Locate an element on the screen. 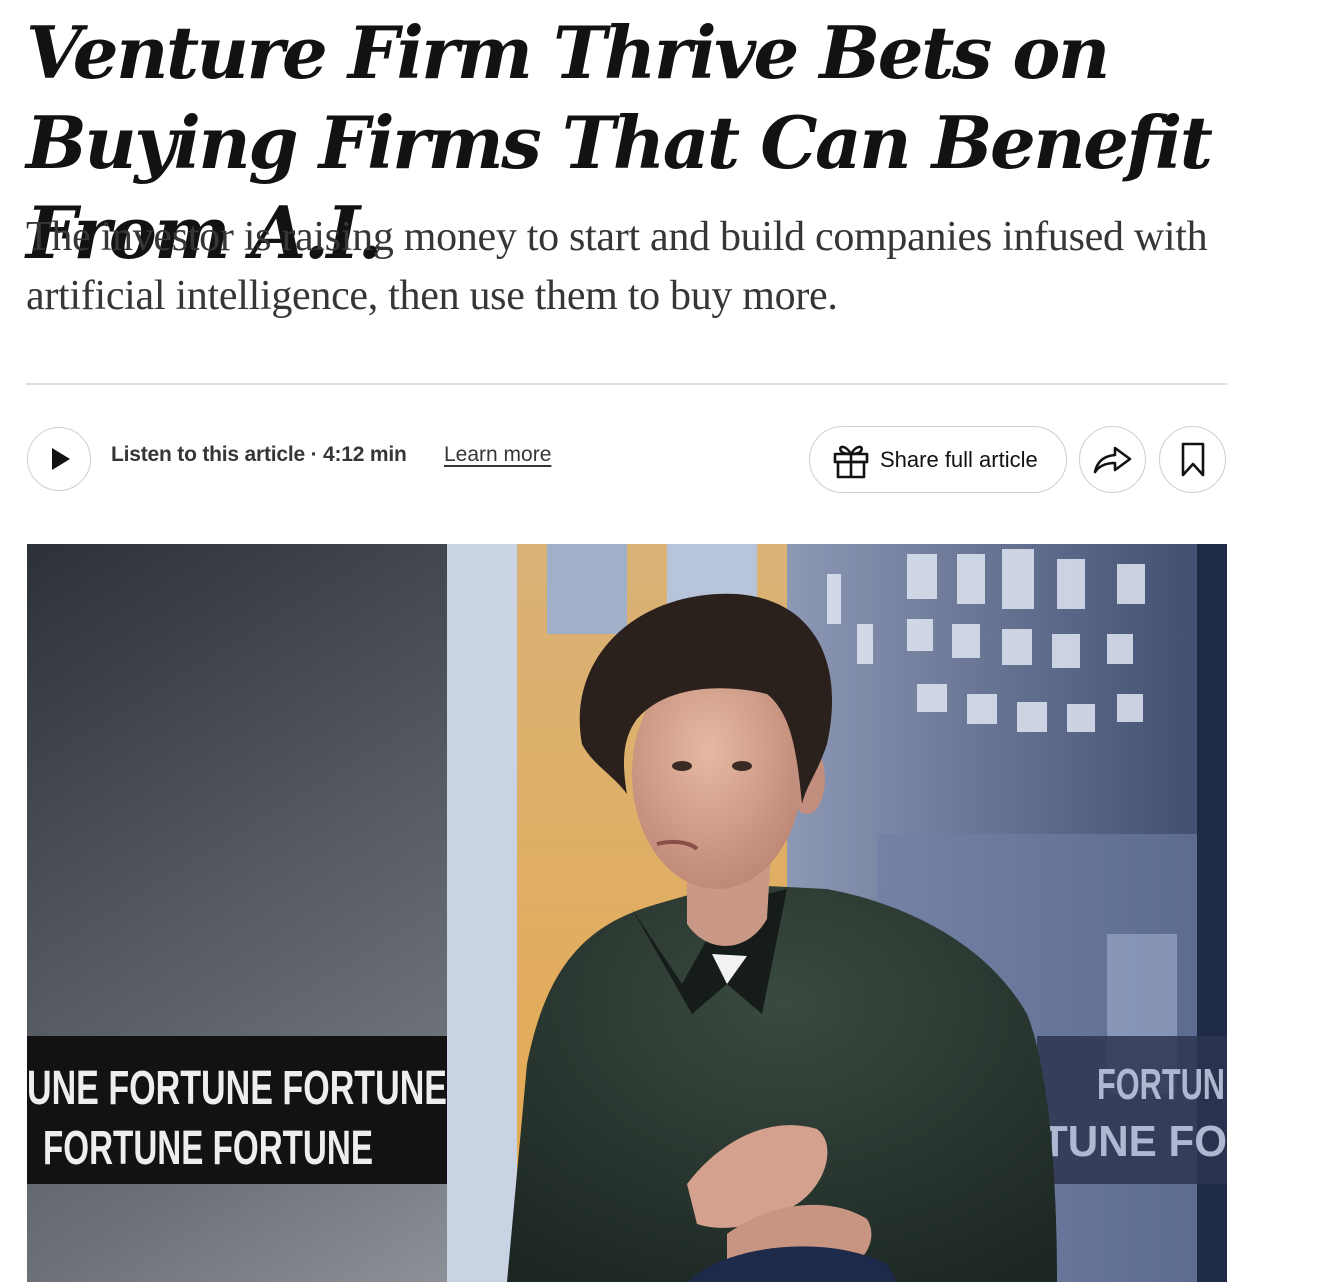  fortune-banner-line-1: UNE FORTUNE FORTUNE is located at coordinates (237, 1088).